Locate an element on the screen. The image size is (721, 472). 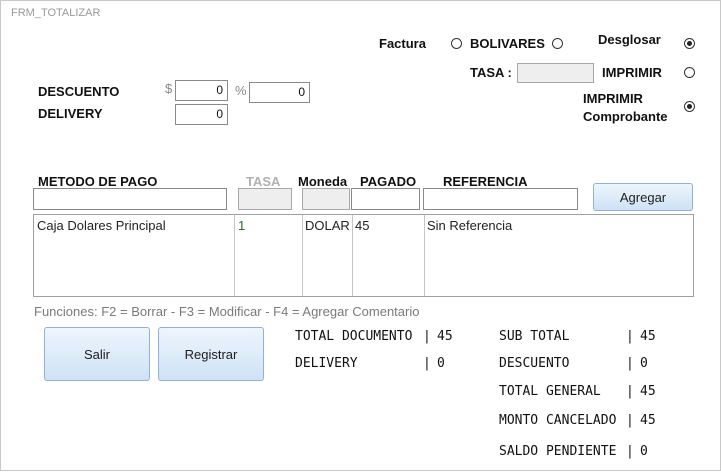
grid-cell-moneda: DOLAR is located at coordinates (327, 225).